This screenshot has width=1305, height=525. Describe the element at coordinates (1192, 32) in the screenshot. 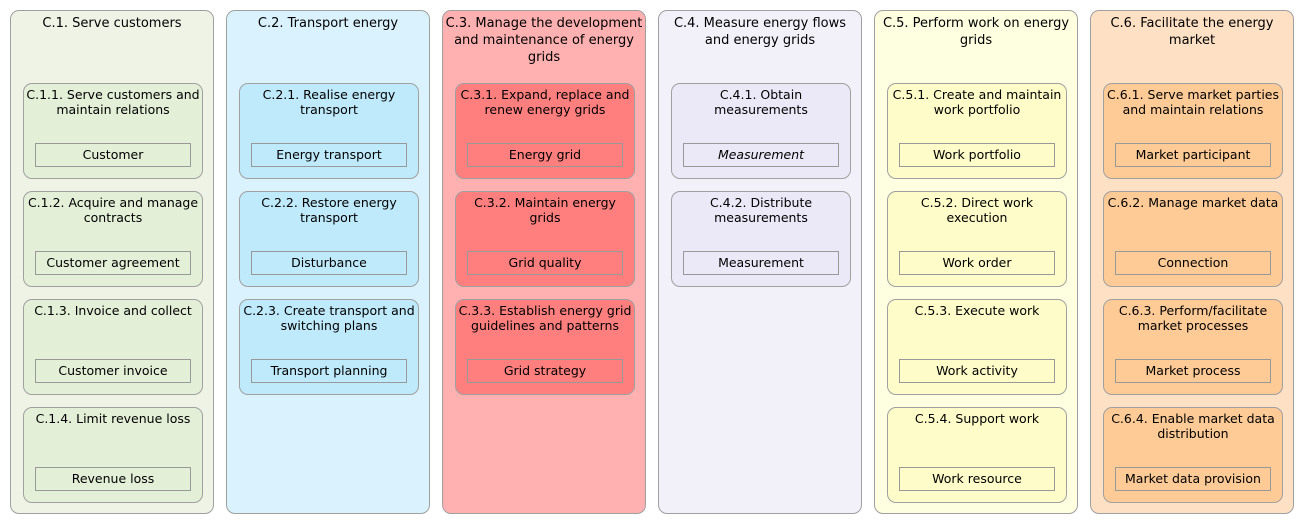

I see `column-title: C.6. Facilitate the energy market` at that location.